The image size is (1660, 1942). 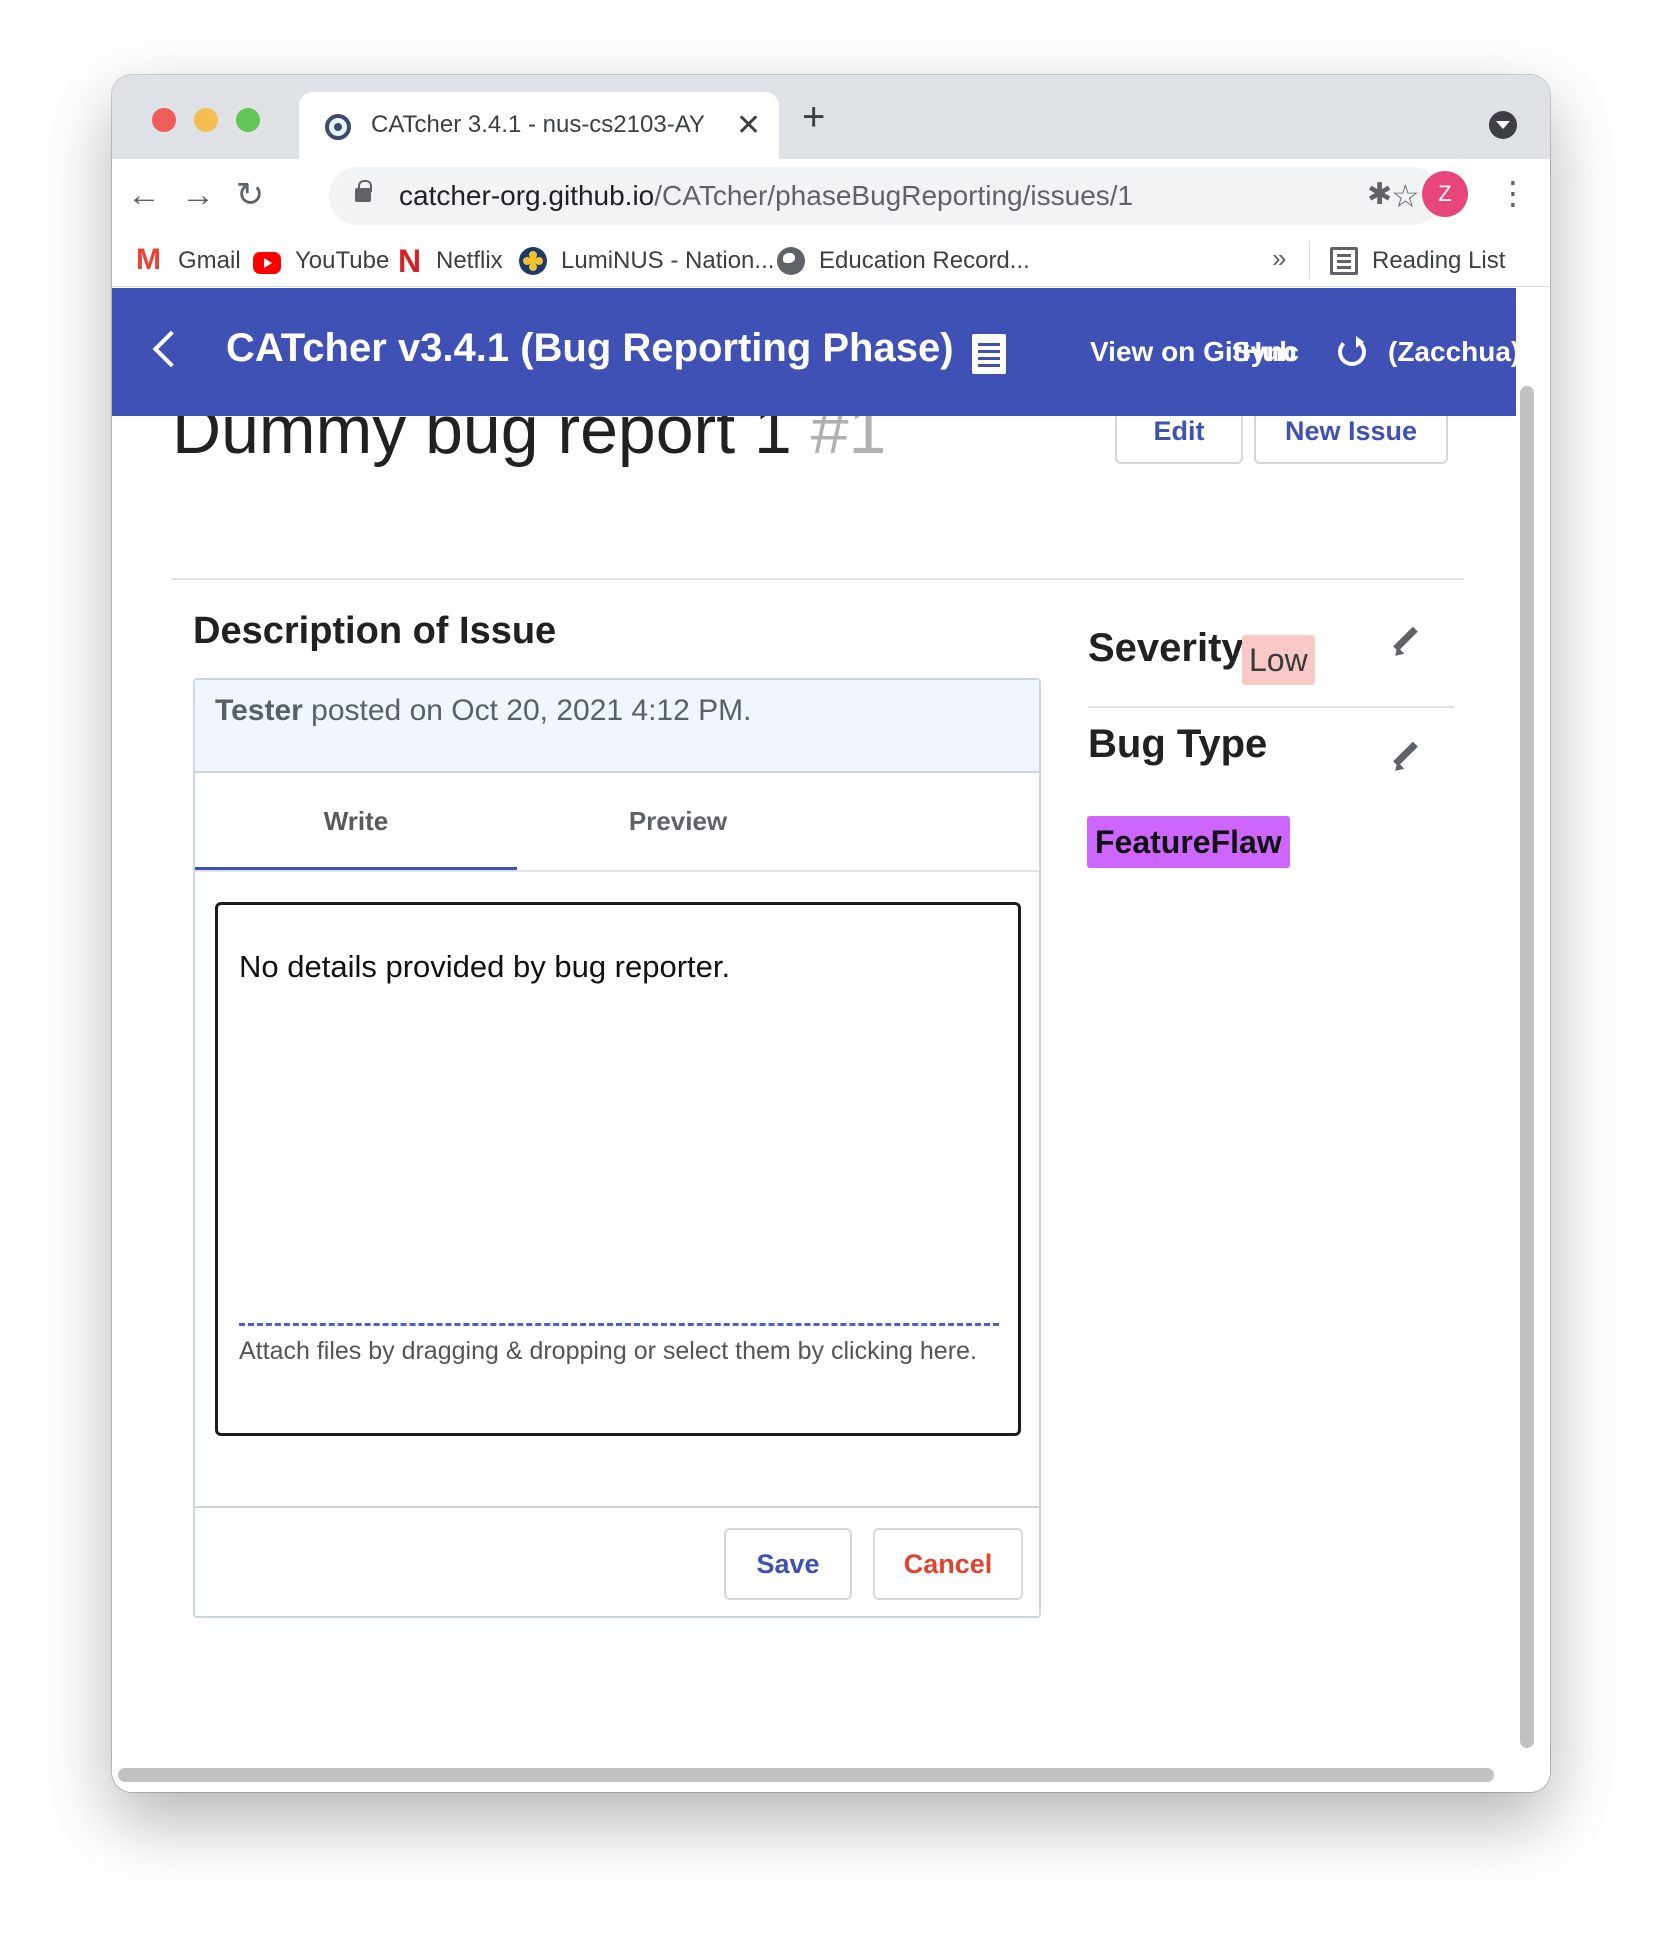 What do you see at coordinates (806, 1775) in the screenshot?
I see `horizontal-scrollbar` at bounding box center [806, 1775].